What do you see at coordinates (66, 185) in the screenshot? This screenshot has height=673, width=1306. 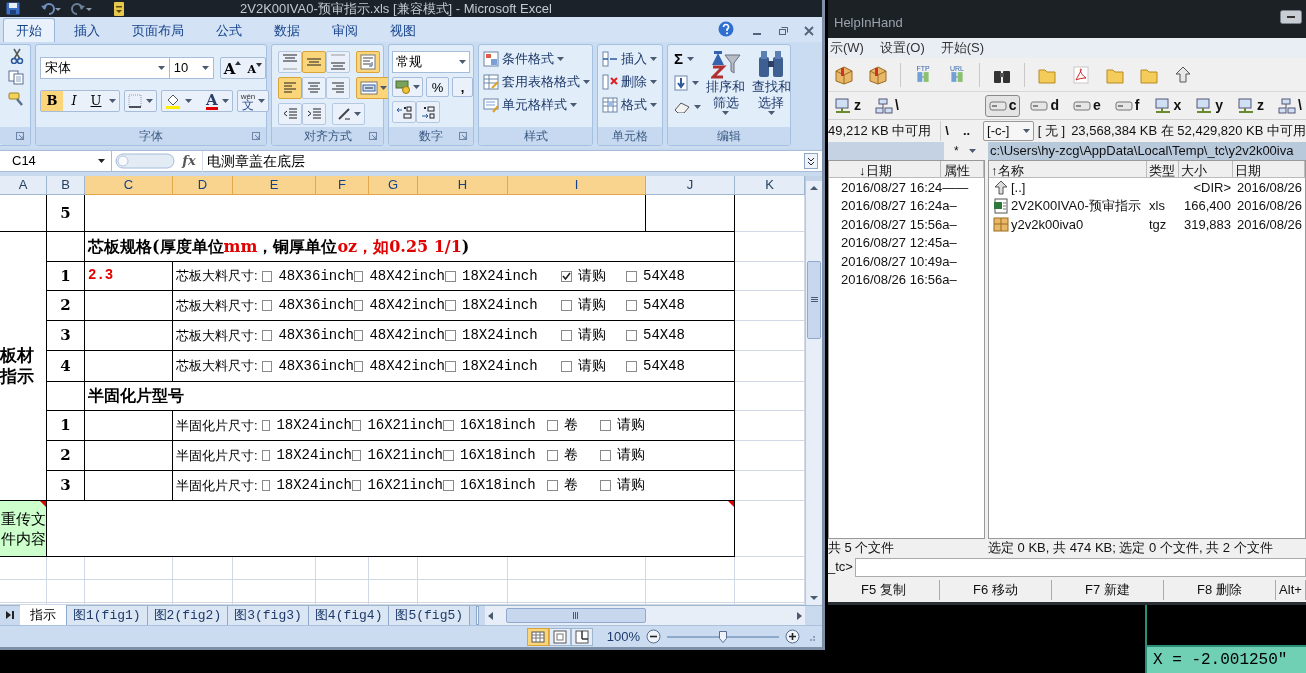 I see `column-header: B` at bounding box center [66, 185].